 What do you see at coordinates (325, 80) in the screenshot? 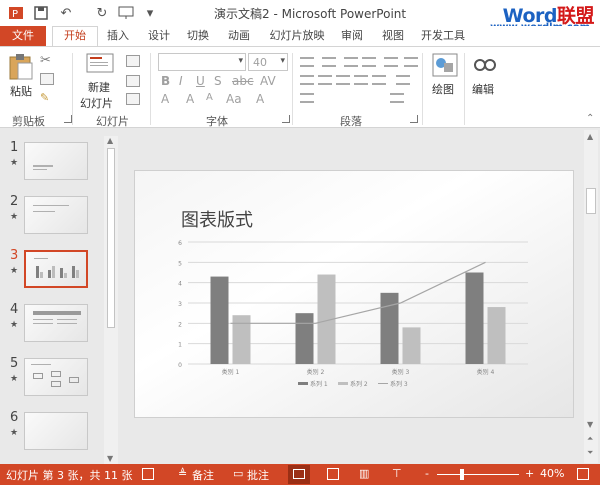
I see `align-center-icon` at bounding box center [325, 80].